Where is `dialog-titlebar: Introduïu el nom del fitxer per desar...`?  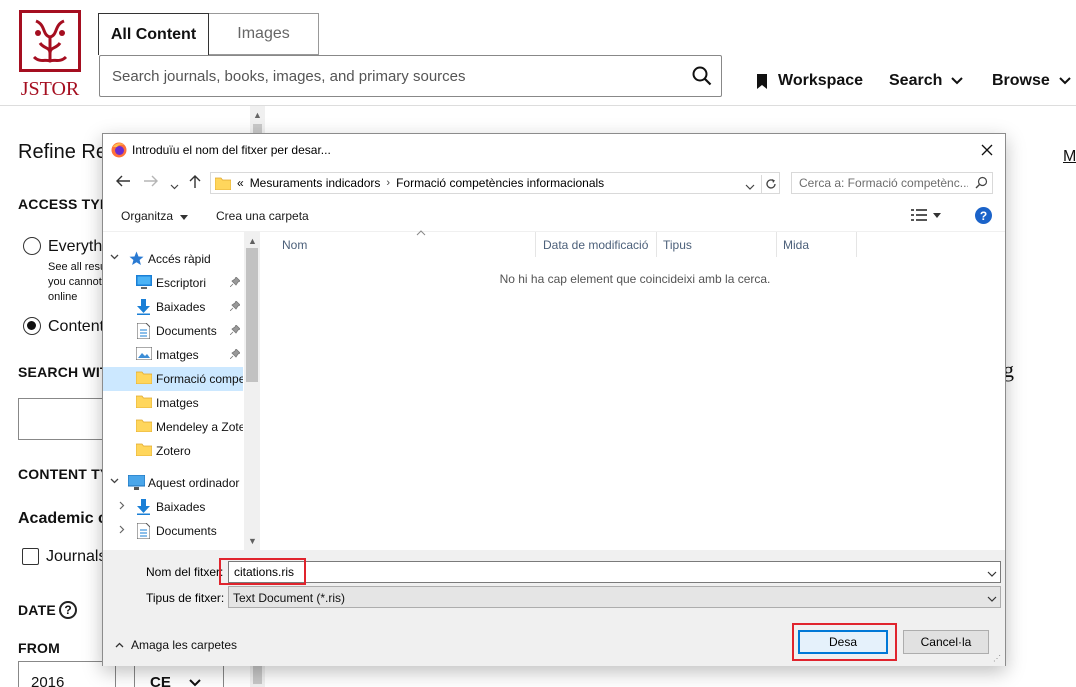
dialog-titlebar: Introduïu el nom del fitxer per desar... is located at coordinates (554, 150).